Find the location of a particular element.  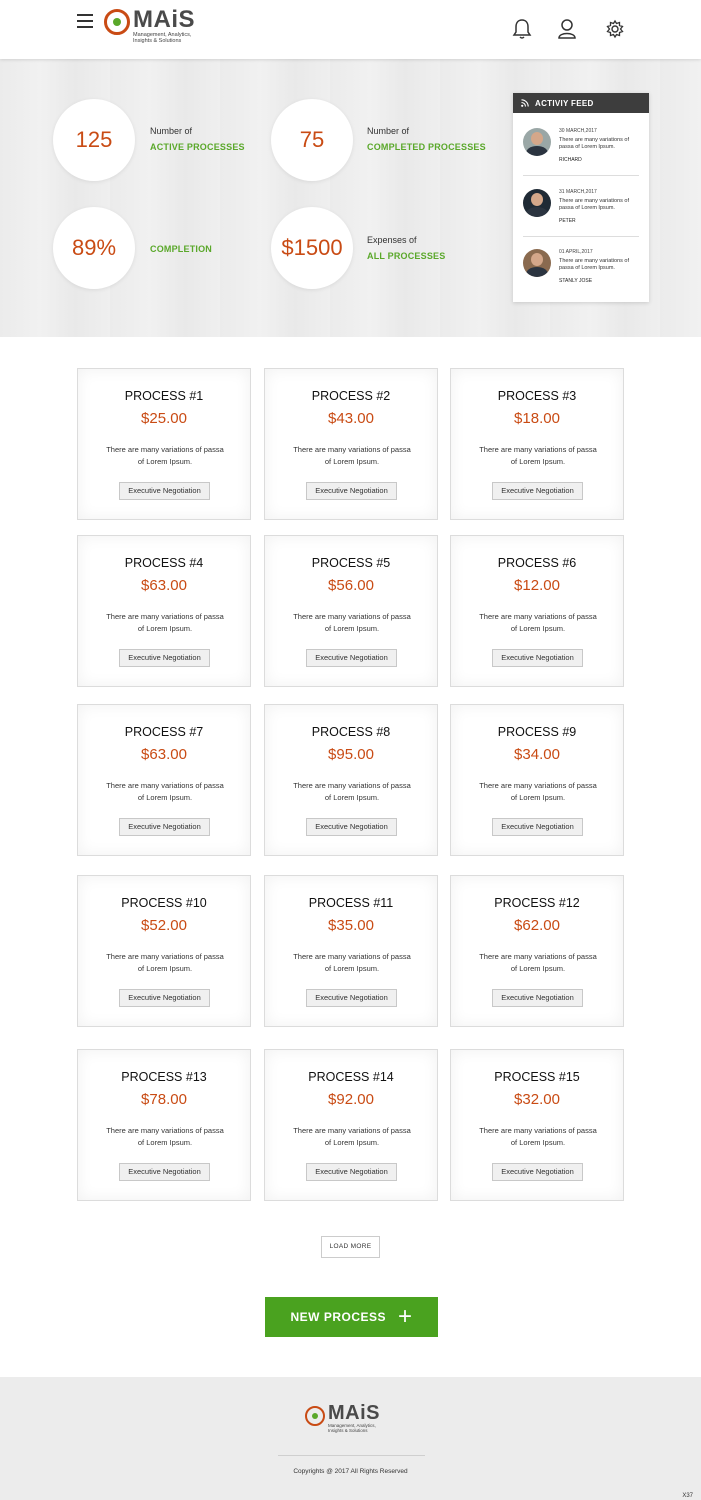

bell-icon is located at coordinates (522, 29).